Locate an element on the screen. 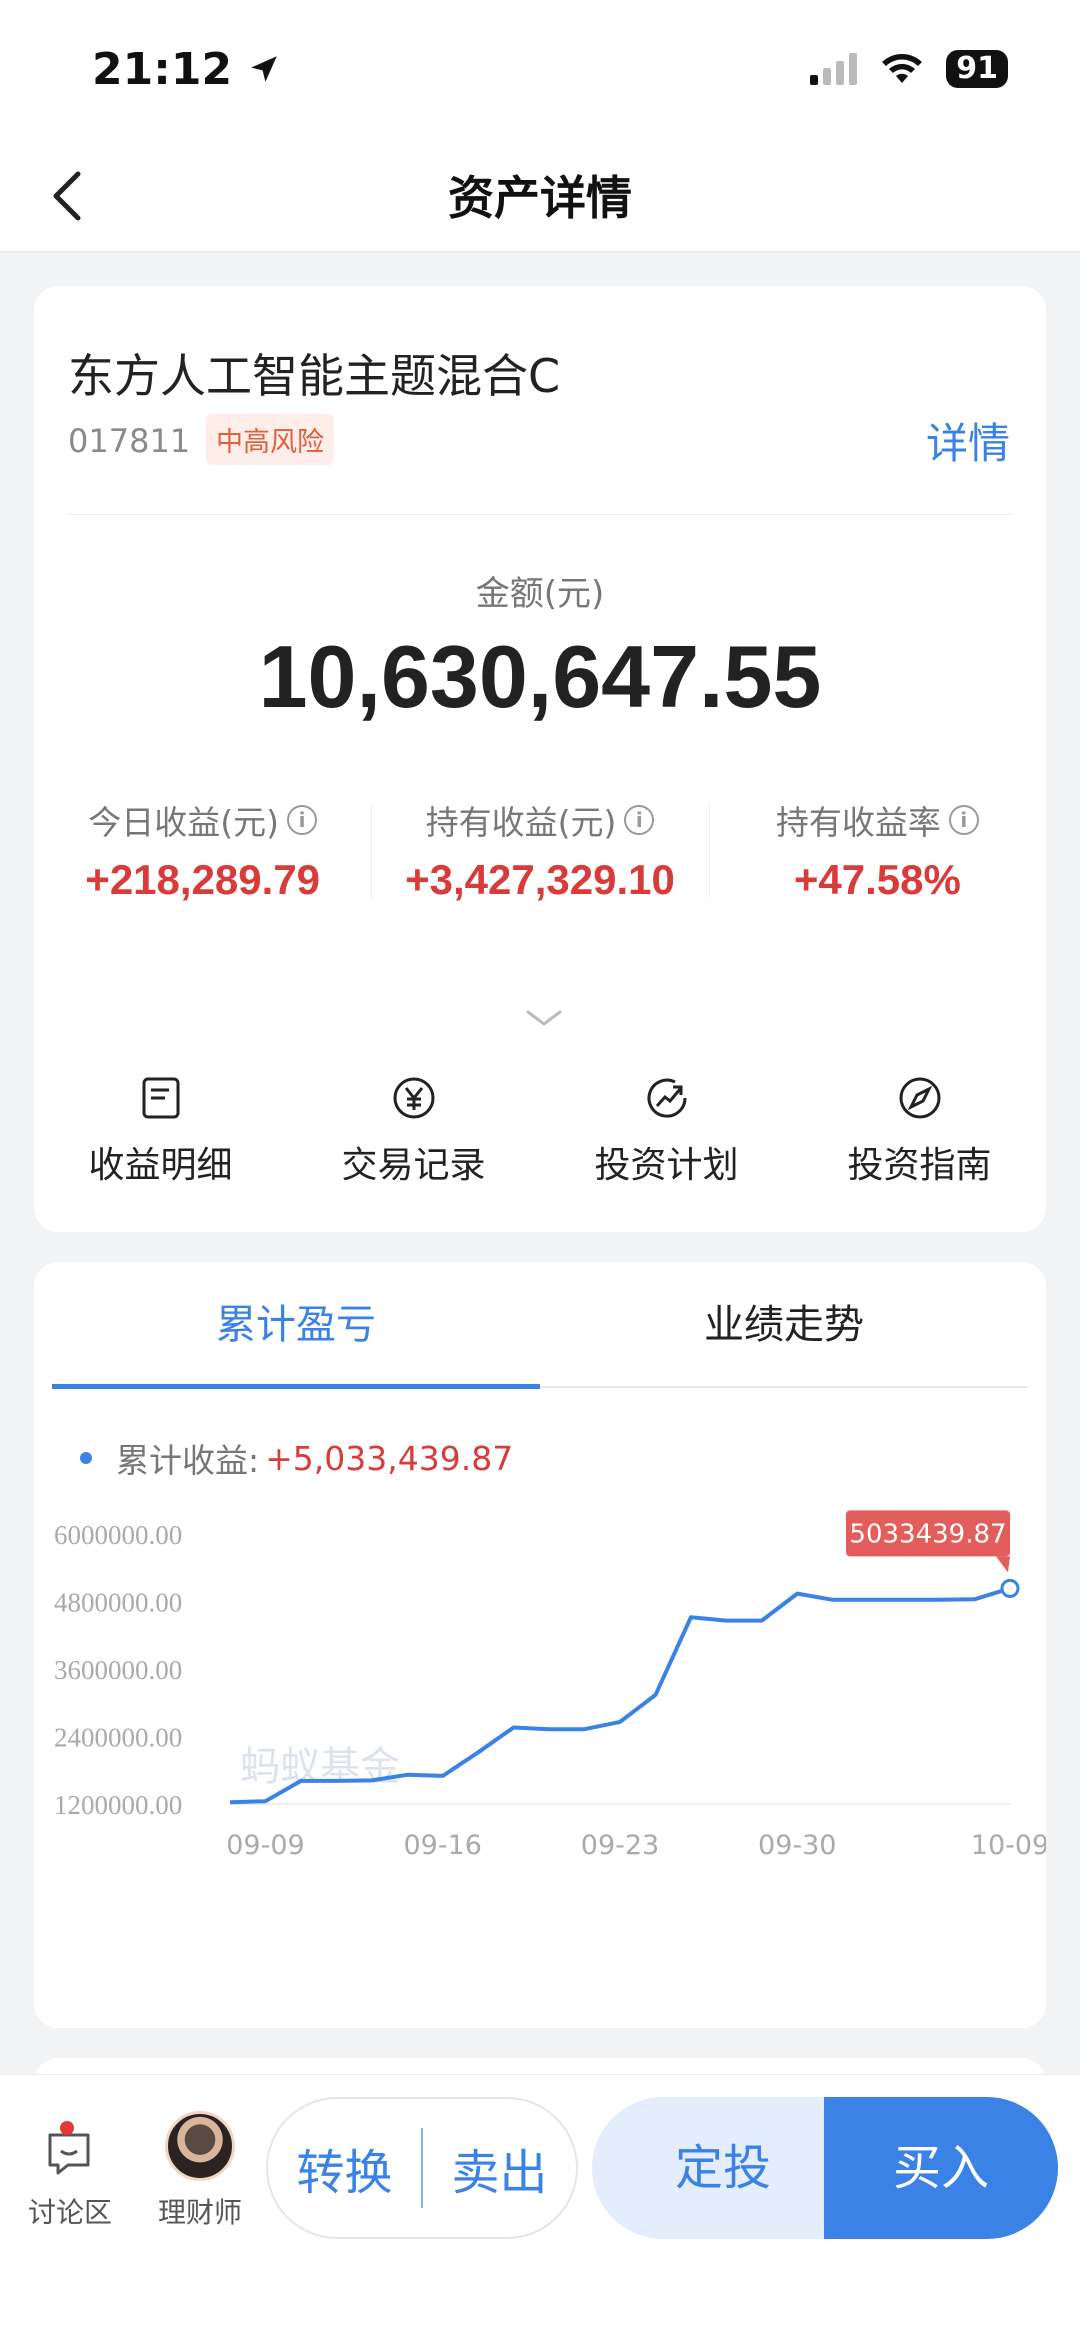 The height and width of the screenshot is (2337, 1080). y-tick-label: 1200000.00 is located at coordinates (118, 1805).